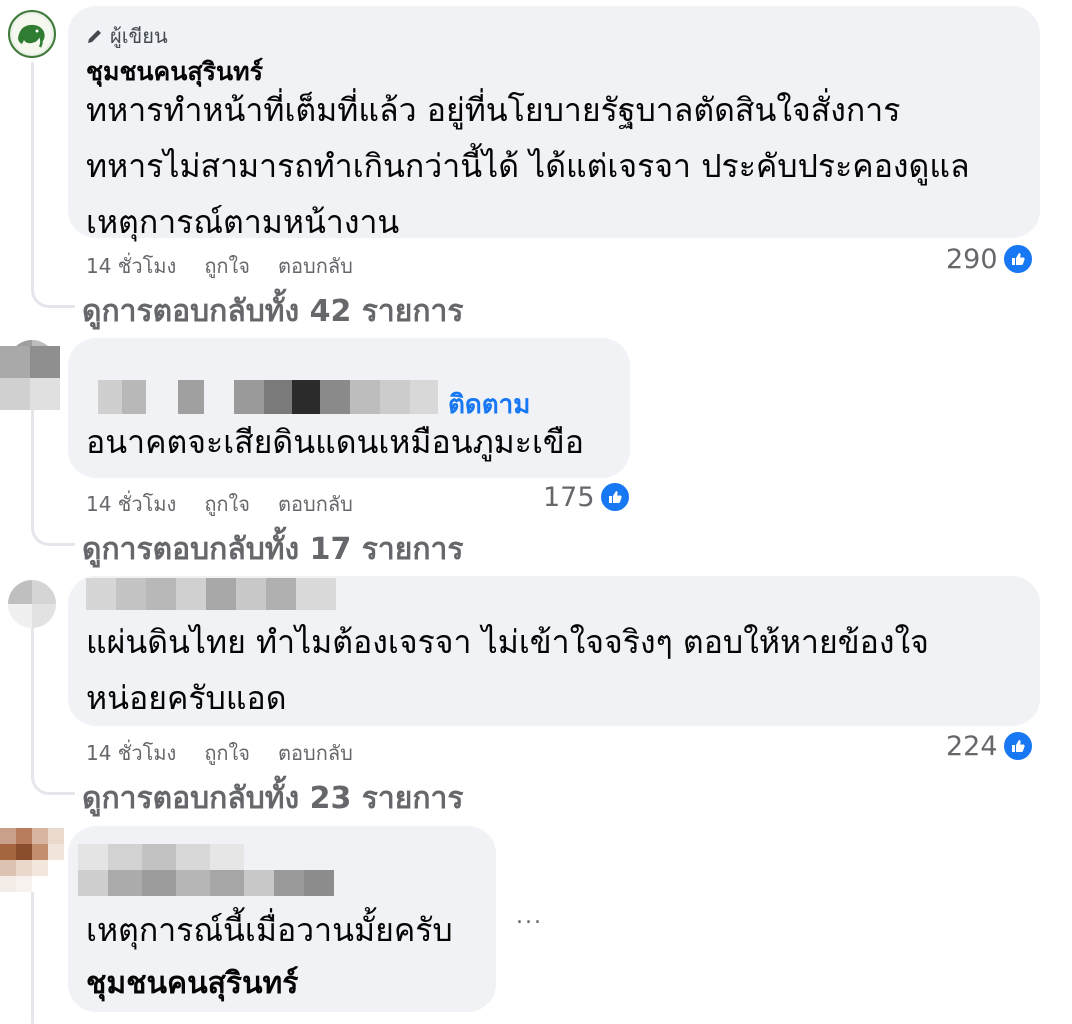 This screenshot has height=1024, width=1072. What do you see at coordinates (272, 311) in the screenshot?
I see `view-replies-link: ดูการตอบกลับทั้ง 42 รายการ` at bounding box center [272, 311].